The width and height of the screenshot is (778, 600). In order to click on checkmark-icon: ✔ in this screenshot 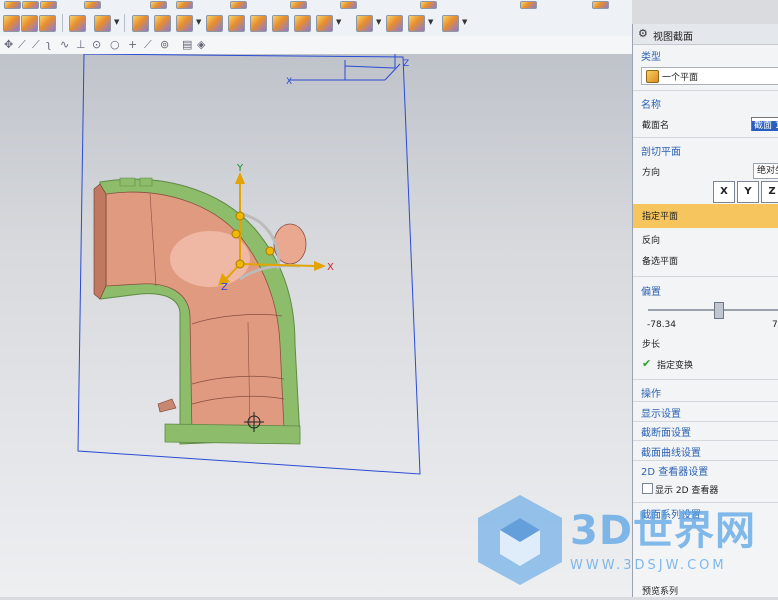, I will do `click(647, 363)`.